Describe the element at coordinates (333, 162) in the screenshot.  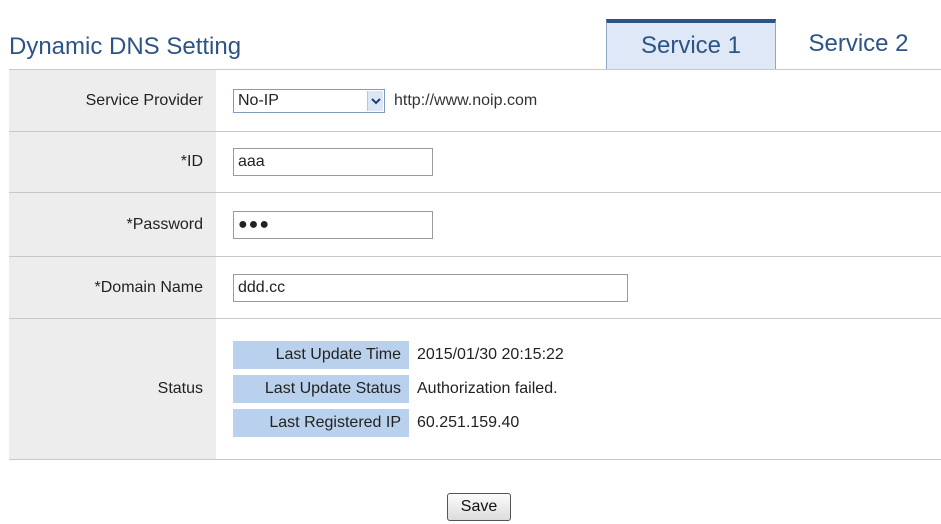
I see `id-input: aaa` at that location.